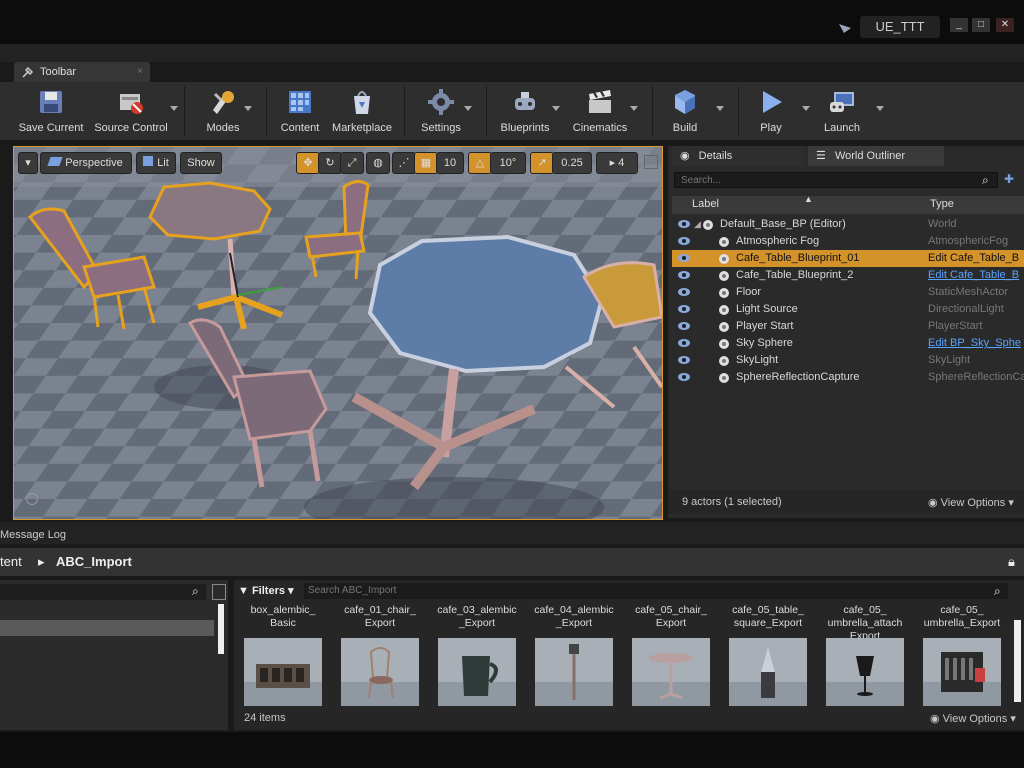 The image size is (1024, 768). Describe the element at coordinates (848, 360) in the screenshot. I see `outliner-row: SkyLight SkyLight` at that location.